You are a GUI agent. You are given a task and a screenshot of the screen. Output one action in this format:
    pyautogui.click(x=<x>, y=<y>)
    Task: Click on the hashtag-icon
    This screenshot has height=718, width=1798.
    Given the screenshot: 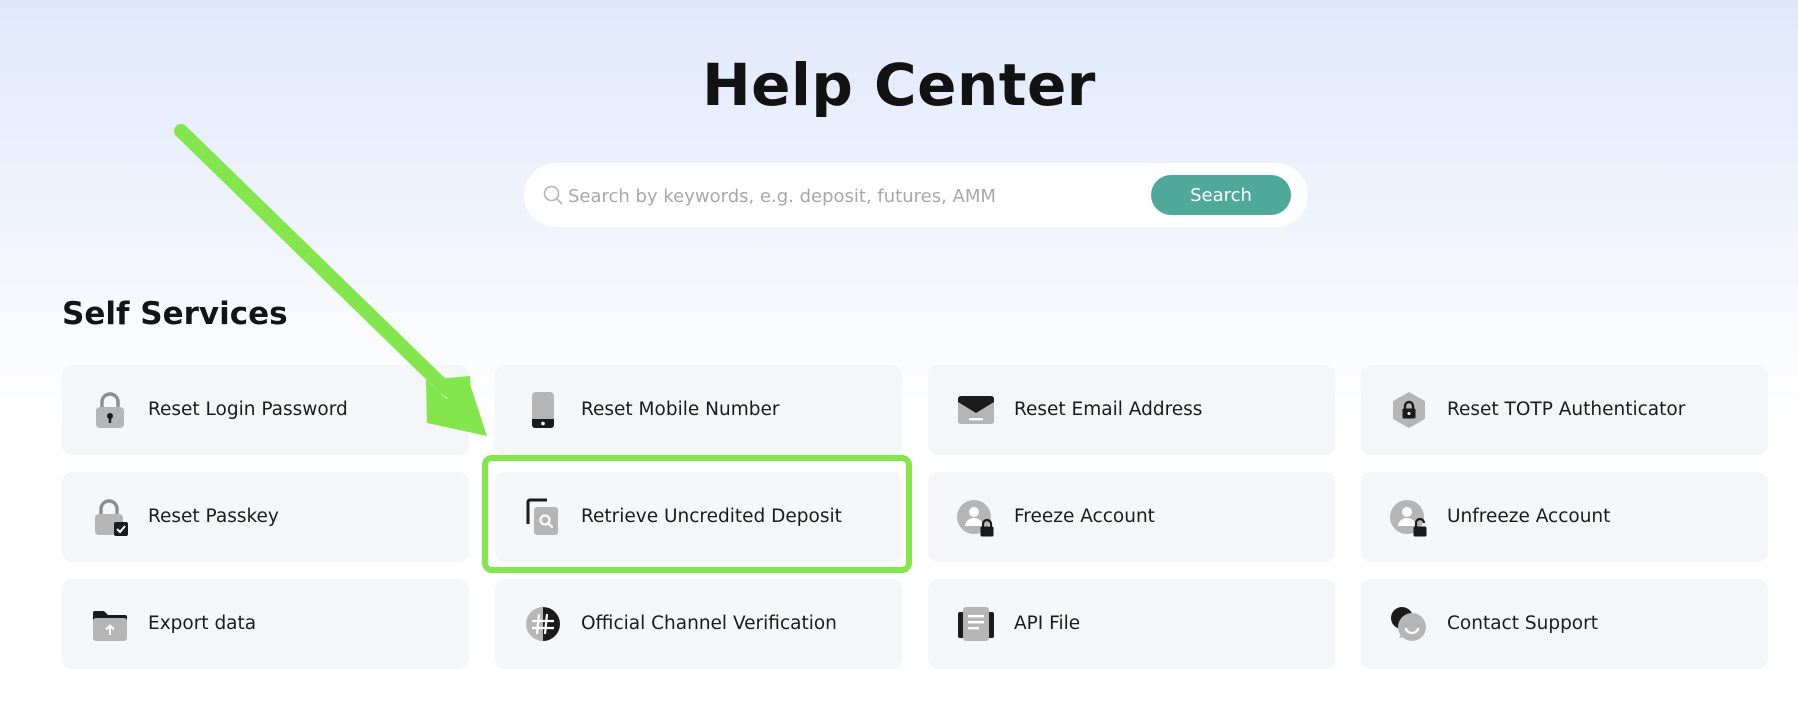 What is the action you would take?
    pyautogui.click(x=543, y=624)
    